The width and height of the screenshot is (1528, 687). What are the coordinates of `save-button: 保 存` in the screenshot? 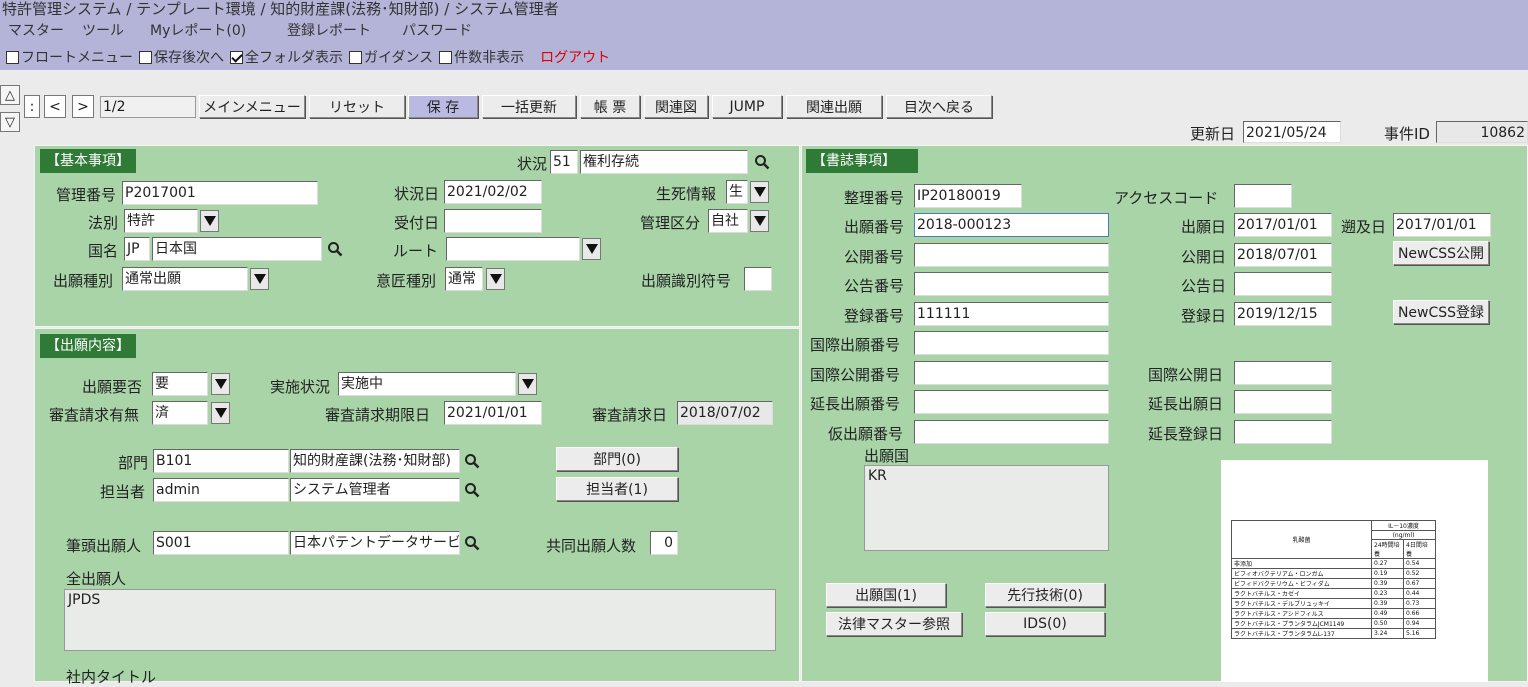 It's located at (443, 106).